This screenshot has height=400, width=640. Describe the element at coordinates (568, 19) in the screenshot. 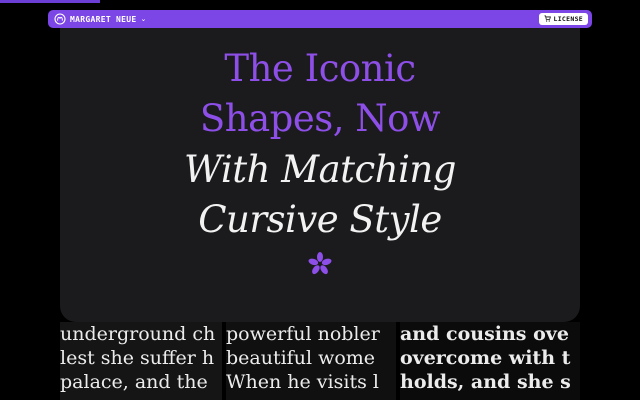

I see `license-label: LICENSE` at that location.